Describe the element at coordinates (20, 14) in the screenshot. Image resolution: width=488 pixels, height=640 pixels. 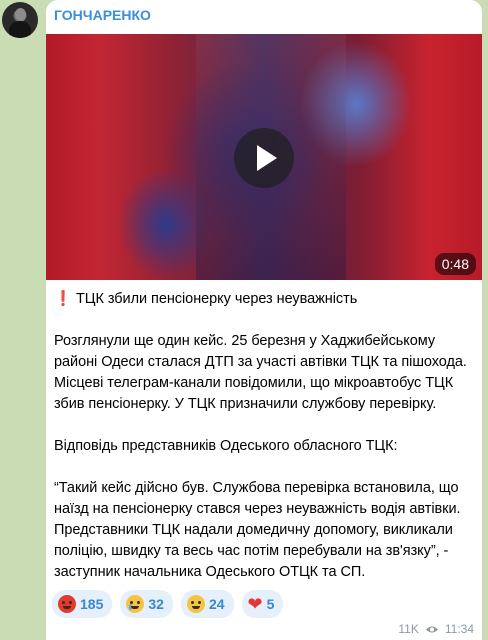
I see `avatar-head` at that location.